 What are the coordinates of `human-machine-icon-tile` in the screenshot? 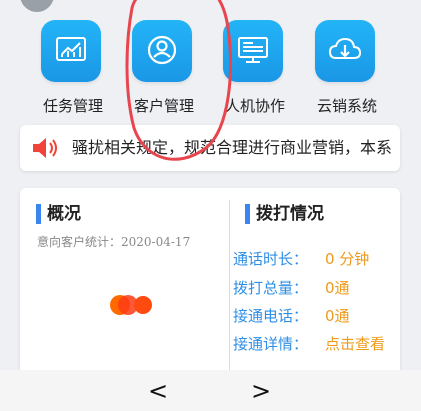 It's located at (253, 51).